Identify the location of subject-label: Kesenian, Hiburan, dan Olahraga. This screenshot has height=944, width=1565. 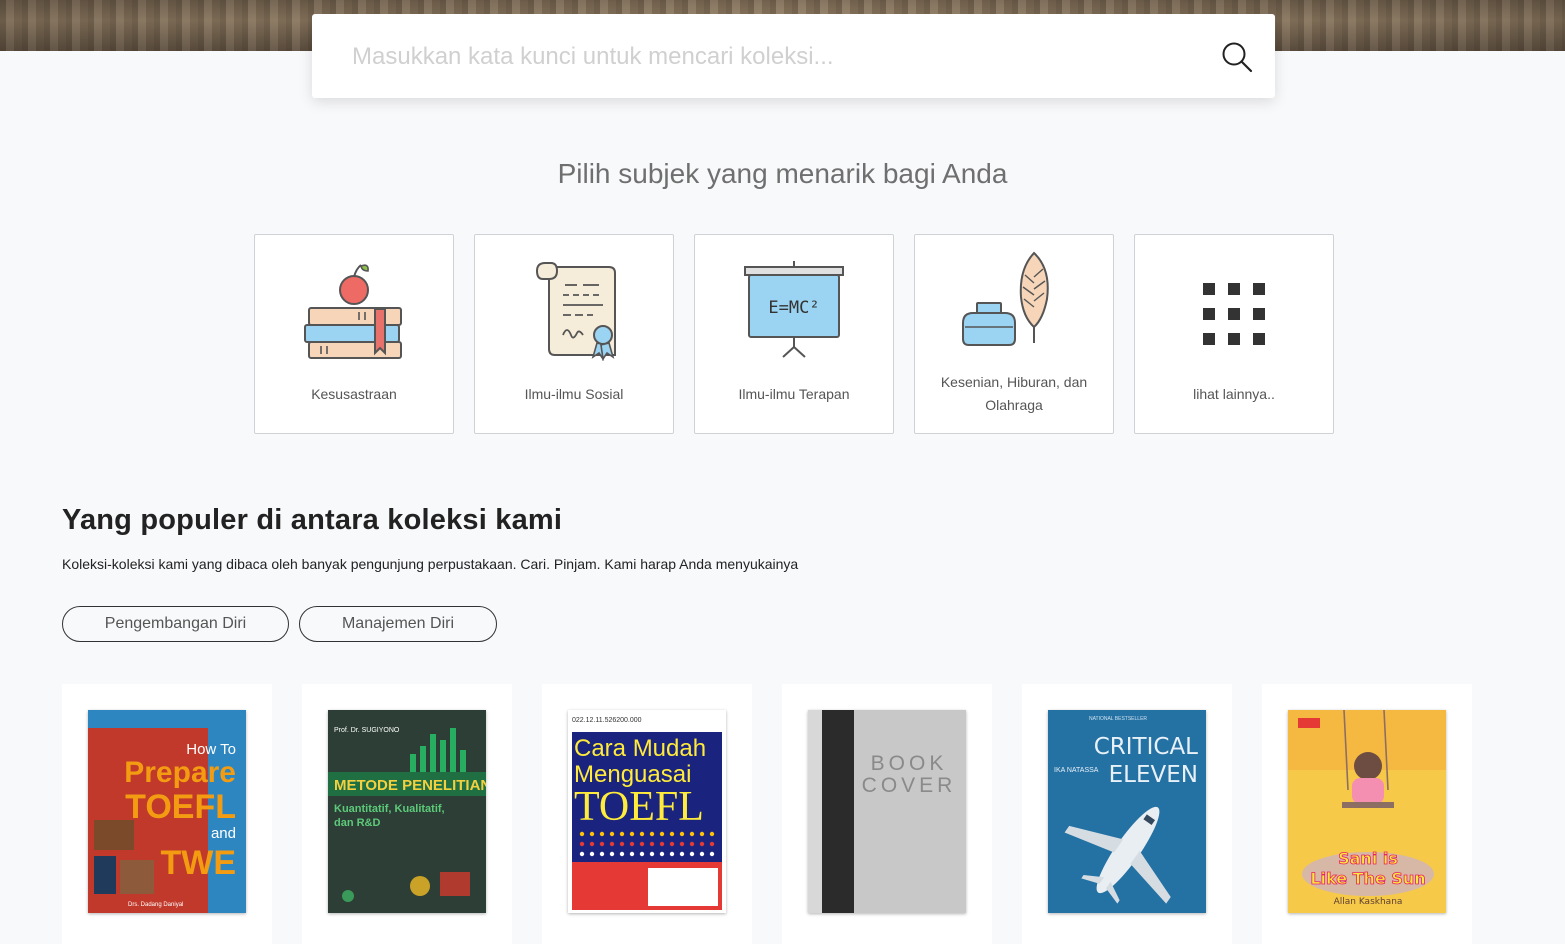
(1014, 393).